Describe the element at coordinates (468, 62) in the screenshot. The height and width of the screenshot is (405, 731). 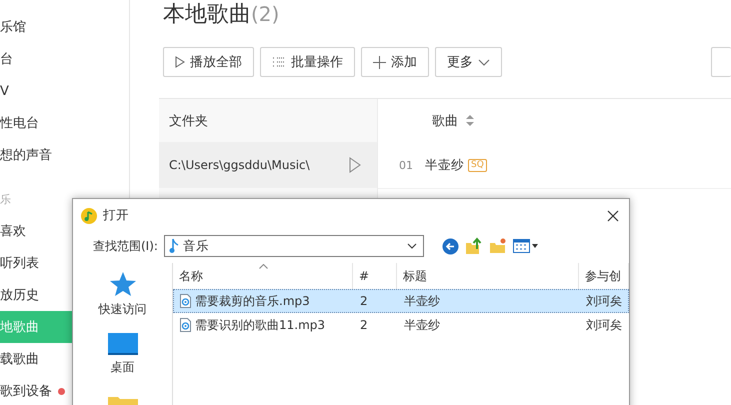
I see `toolbar-button: 更多` at that location.